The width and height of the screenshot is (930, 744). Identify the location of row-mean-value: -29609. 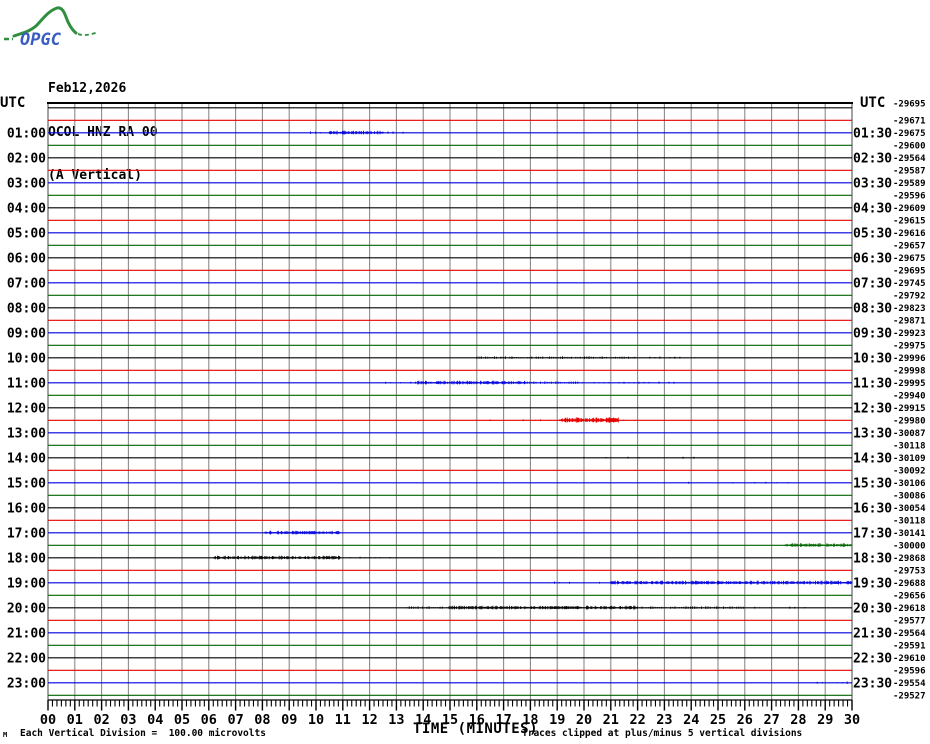
(909, 209).